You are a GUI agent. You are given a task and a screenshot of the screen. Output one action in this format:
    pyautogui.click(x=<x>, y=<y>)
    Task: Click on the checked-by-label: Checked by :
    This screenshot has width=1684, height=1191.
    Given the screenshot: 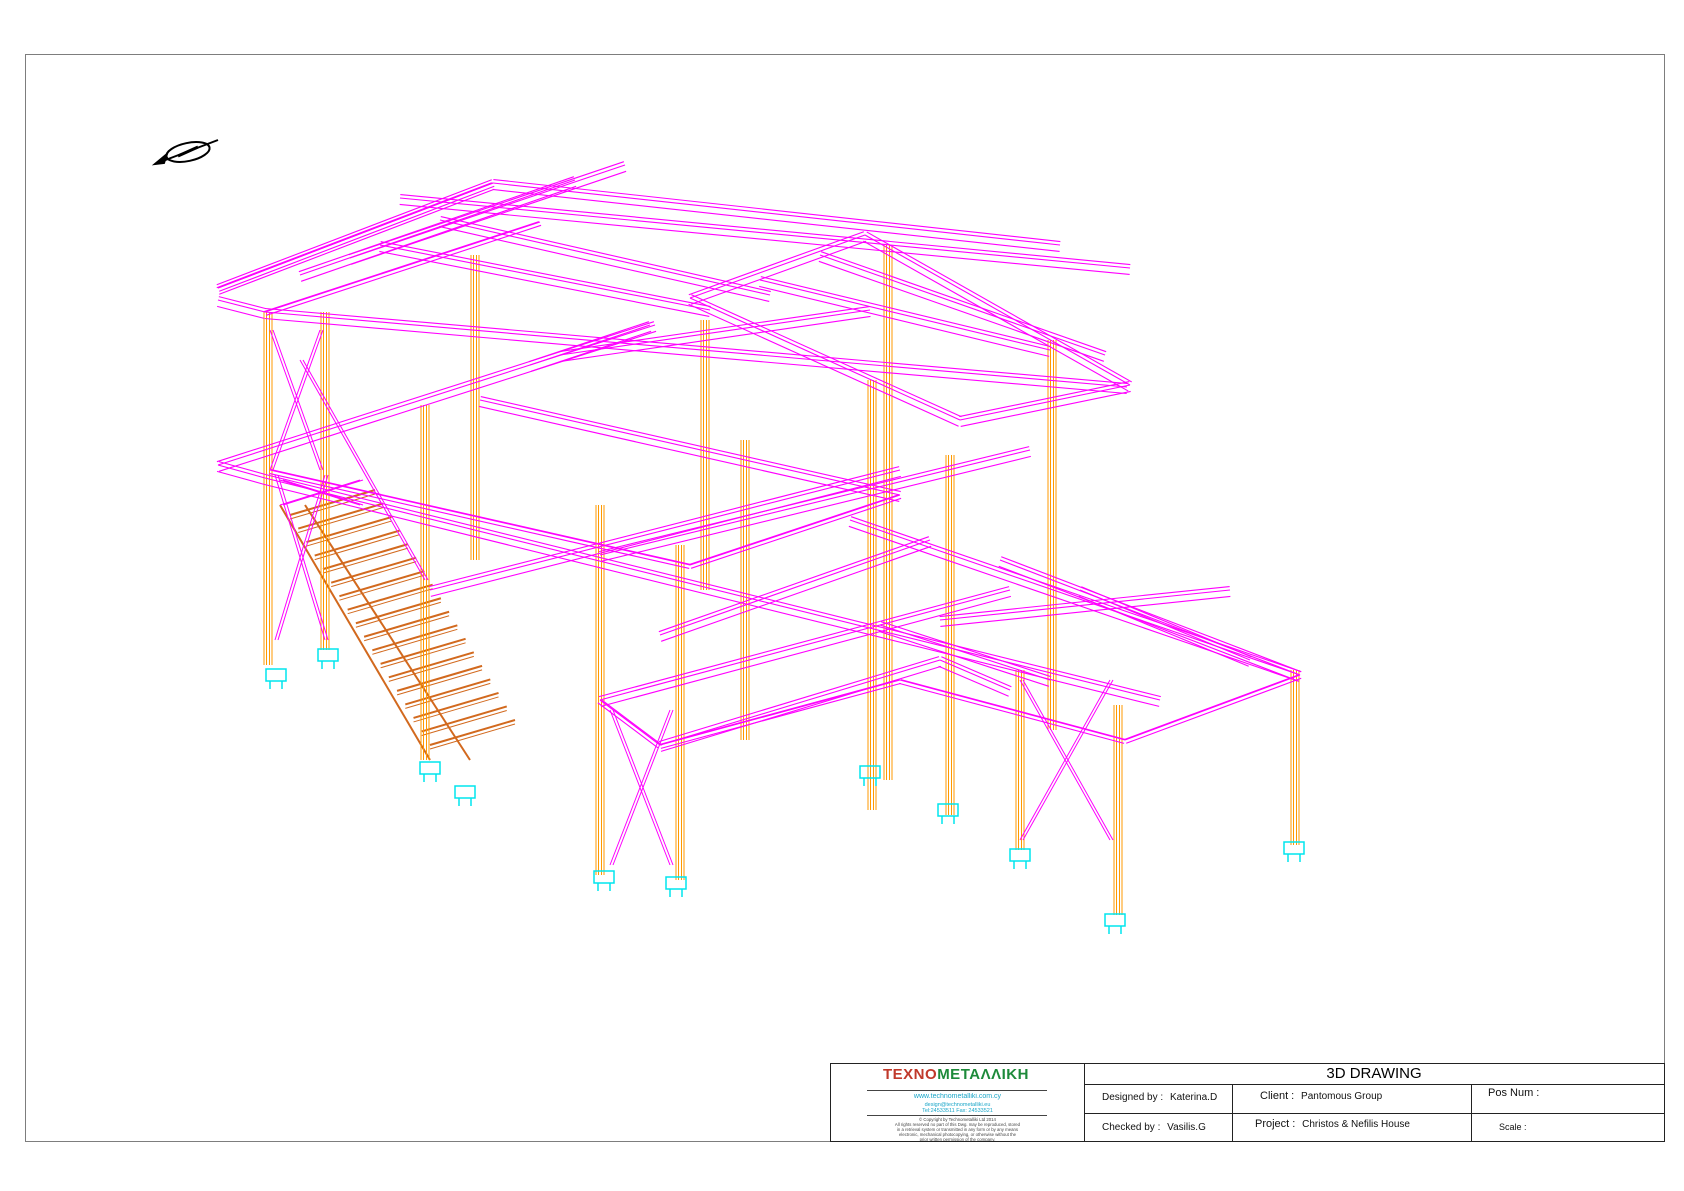 What is the action you would take?
    pyautogui.click(x=1131, y=1127)
    